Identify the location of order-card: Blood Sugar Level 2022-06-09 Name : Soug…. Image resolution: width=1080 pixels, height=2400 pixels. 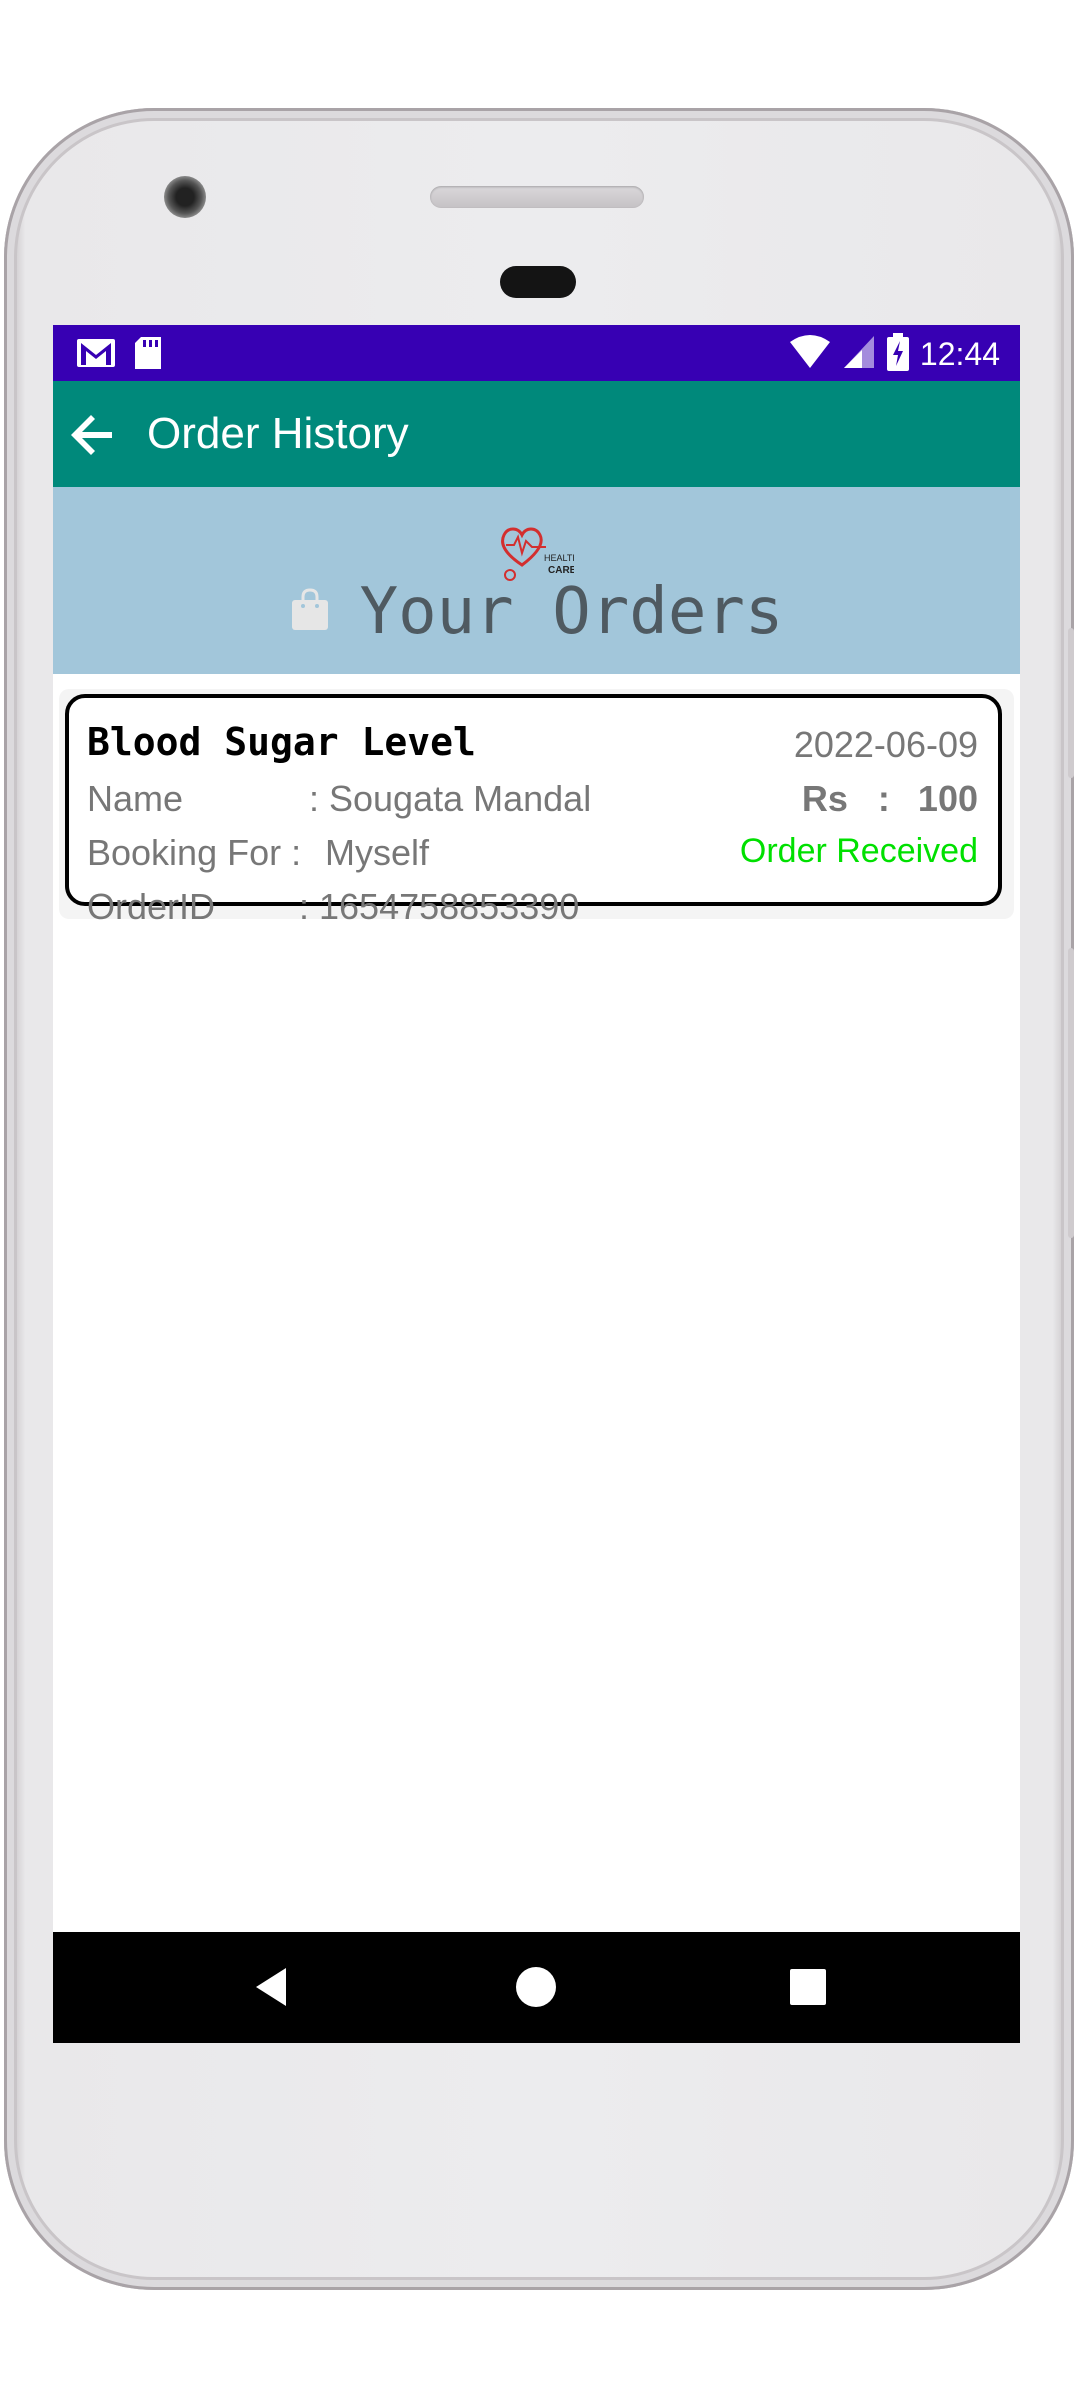
(533, 810).